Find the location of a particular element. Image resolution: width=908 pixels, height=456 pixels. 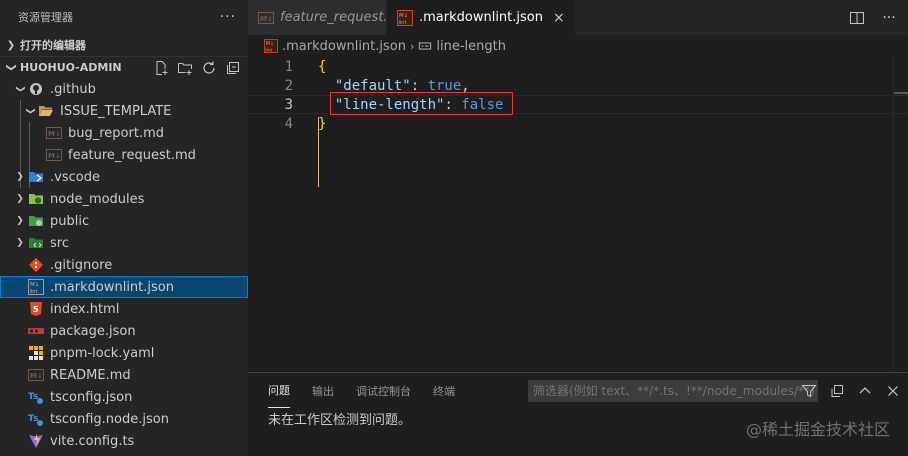

tab-problems: 问题 is located at coordinates (279, 390).